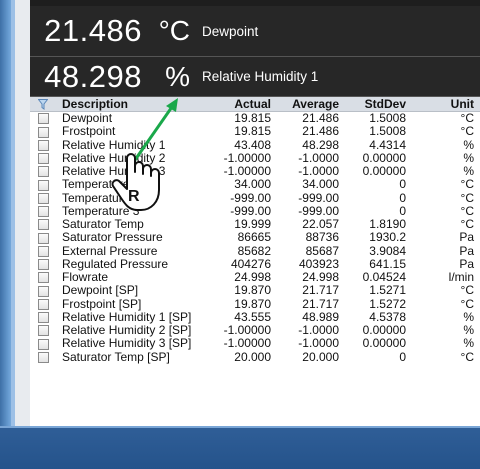 The height and width of the screenshot is (469, 480). I want to click on column-header-actual: Actual, so click(239, 104).